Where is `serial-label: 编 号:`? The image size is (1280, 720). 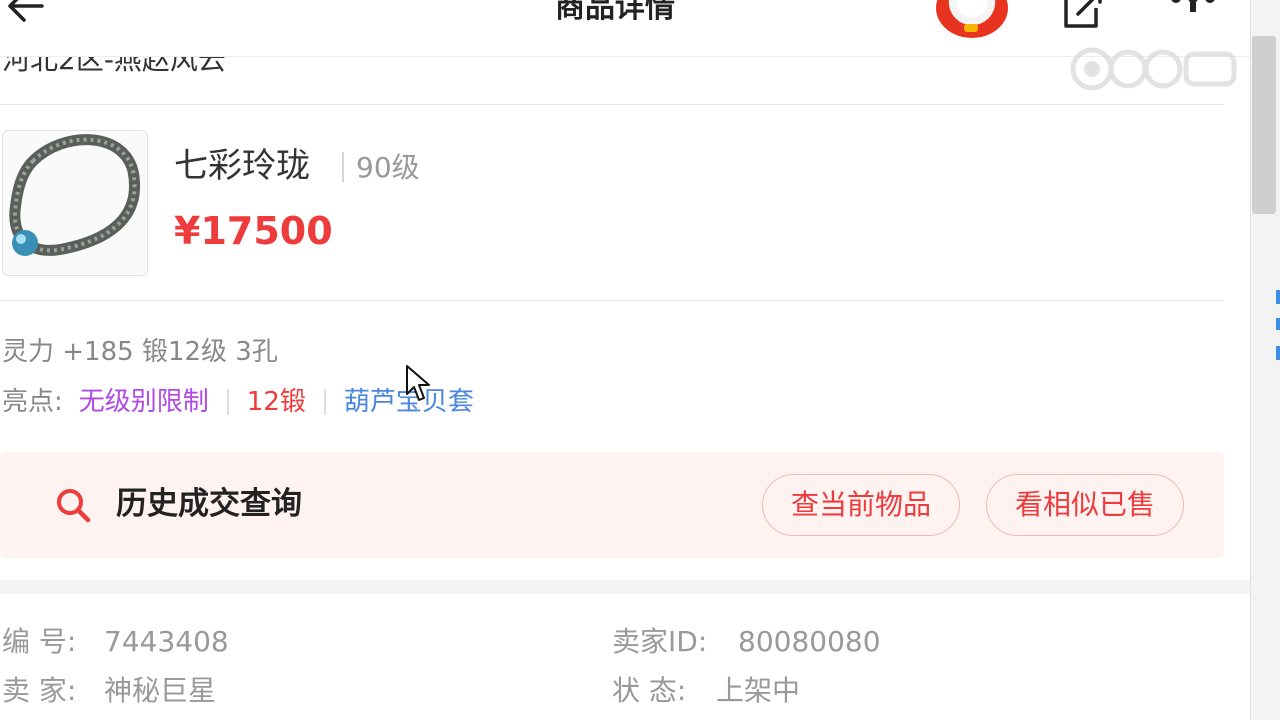
serial-label: 编 号: is located at coordinates (39, 641).